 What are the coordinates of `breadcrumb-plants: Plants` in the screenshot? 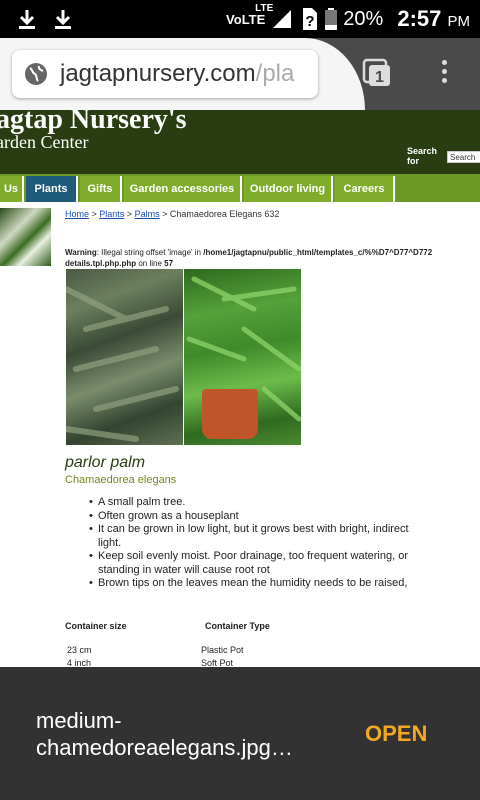 It's located at (111, 214).